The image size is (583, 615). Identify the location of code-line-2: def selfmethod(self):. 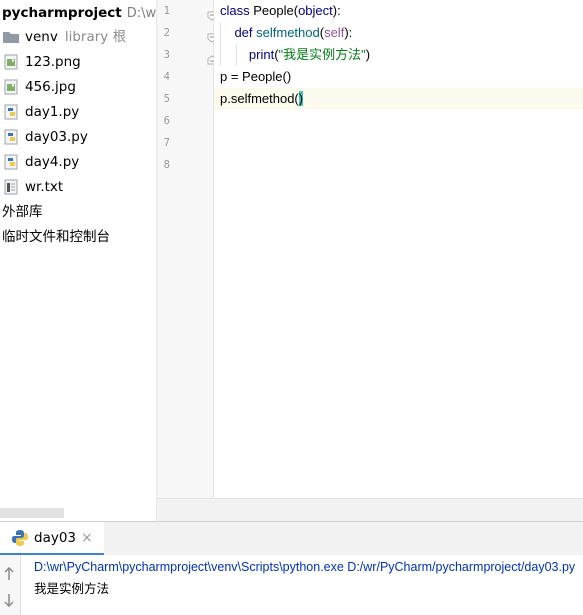
(286, 33).